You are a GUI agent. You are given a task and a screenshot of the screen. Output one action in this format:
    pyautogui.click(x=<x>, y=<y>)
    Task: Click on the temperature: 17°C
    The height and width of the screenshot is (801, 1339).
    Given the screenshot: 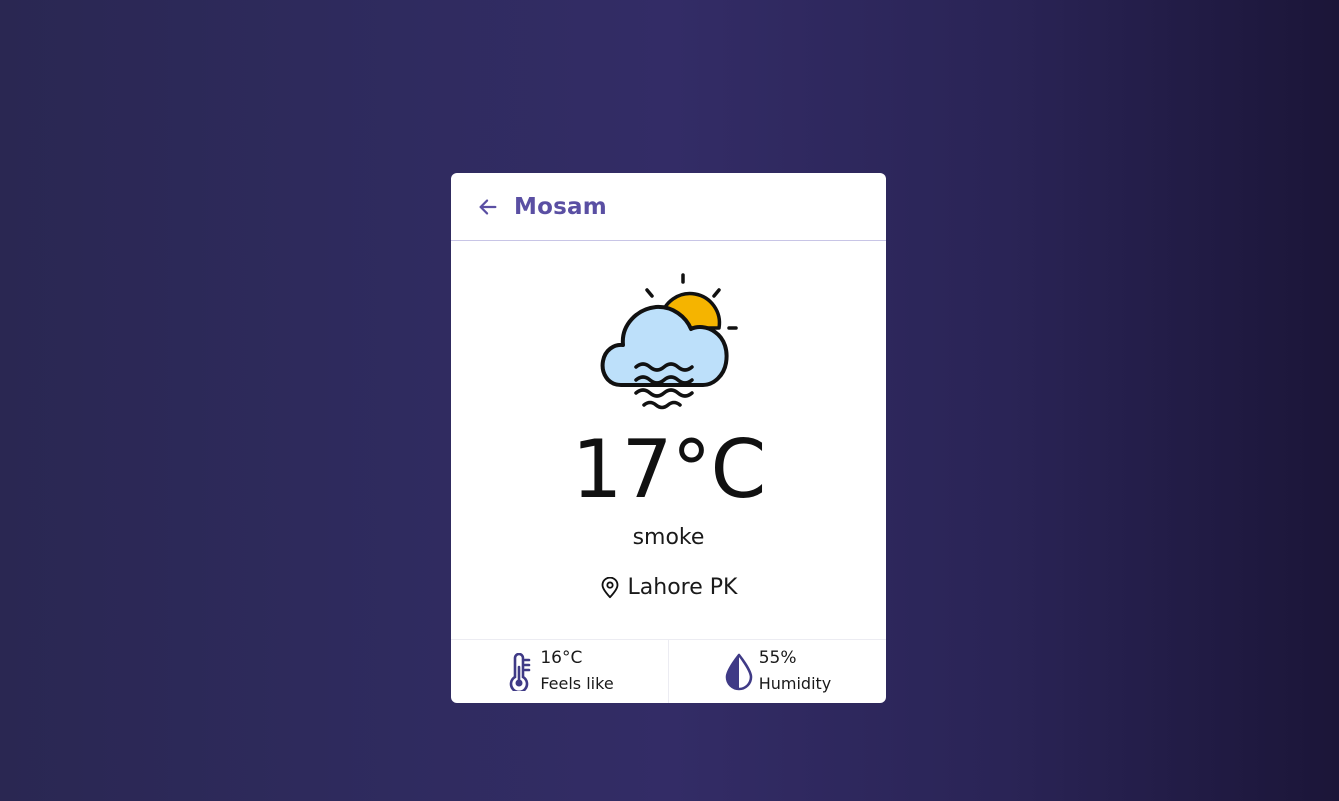 What is the action you would take?
    pyautogui.click(x=669, y=469)
    